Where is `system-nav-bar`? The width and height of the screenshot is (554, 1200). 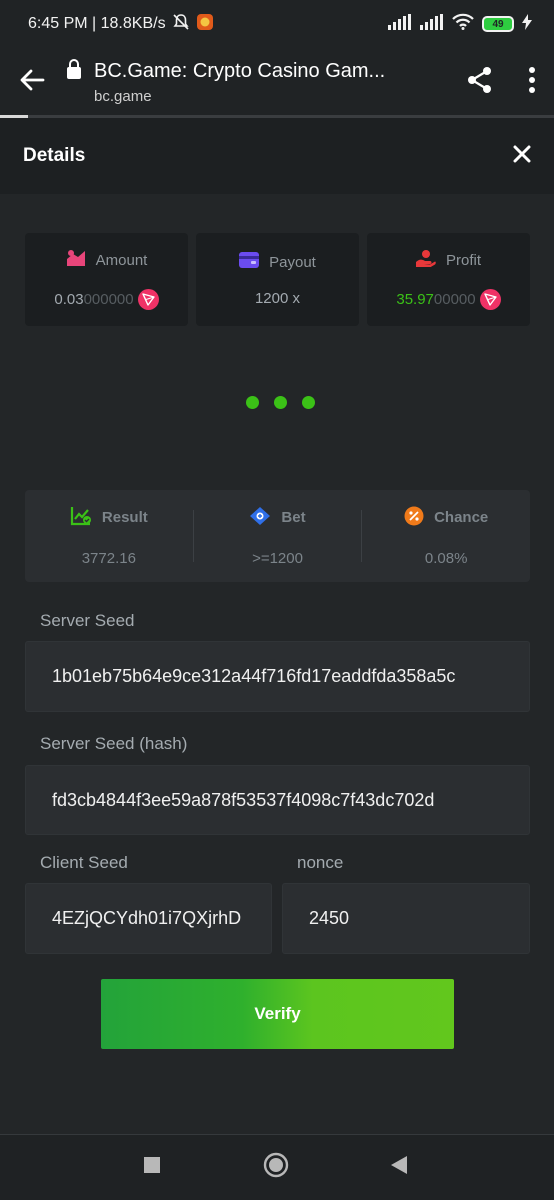
system-nav-bar is located at coordinates (277, 1167).